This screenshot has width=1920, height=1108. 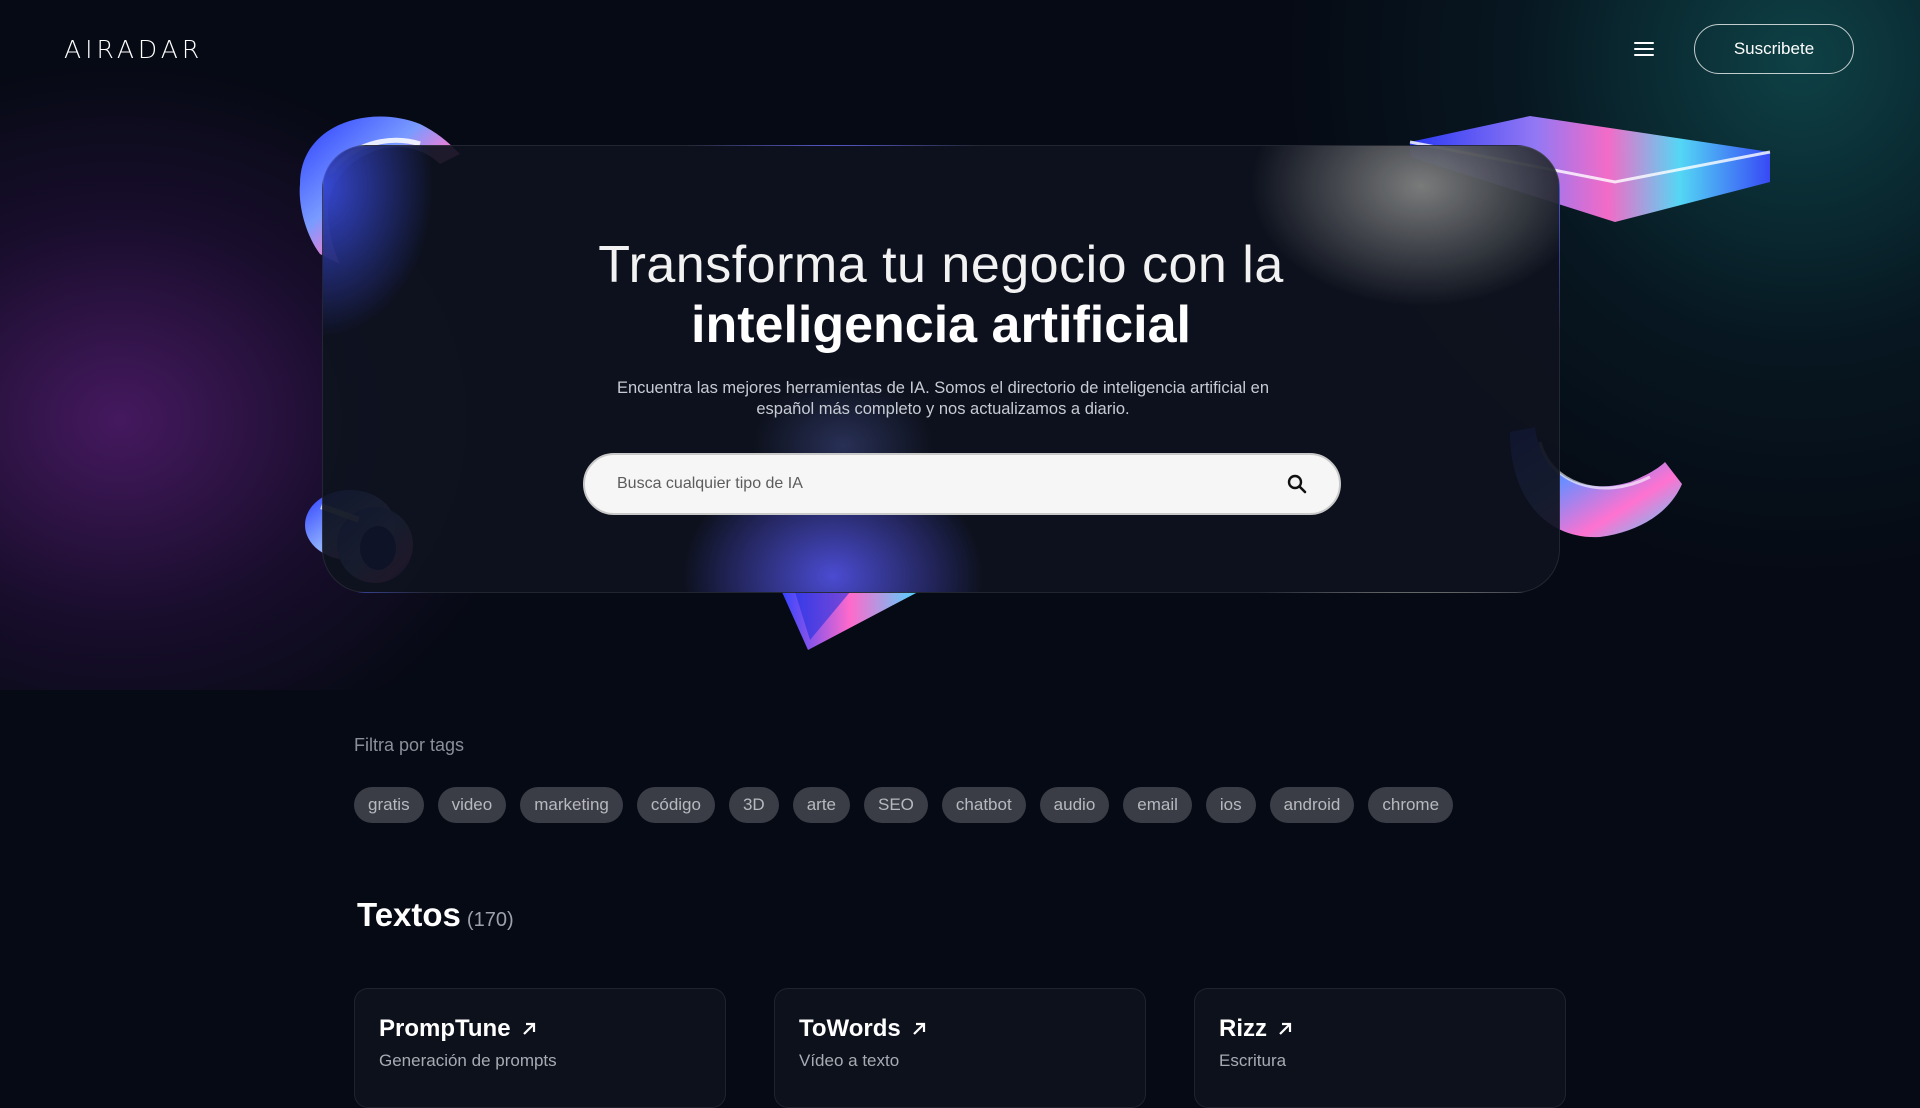 What do you see at coordinates (896, 805) in the screenshot?
I see `tag-seo: SEO` at bounding box center [896, 805].